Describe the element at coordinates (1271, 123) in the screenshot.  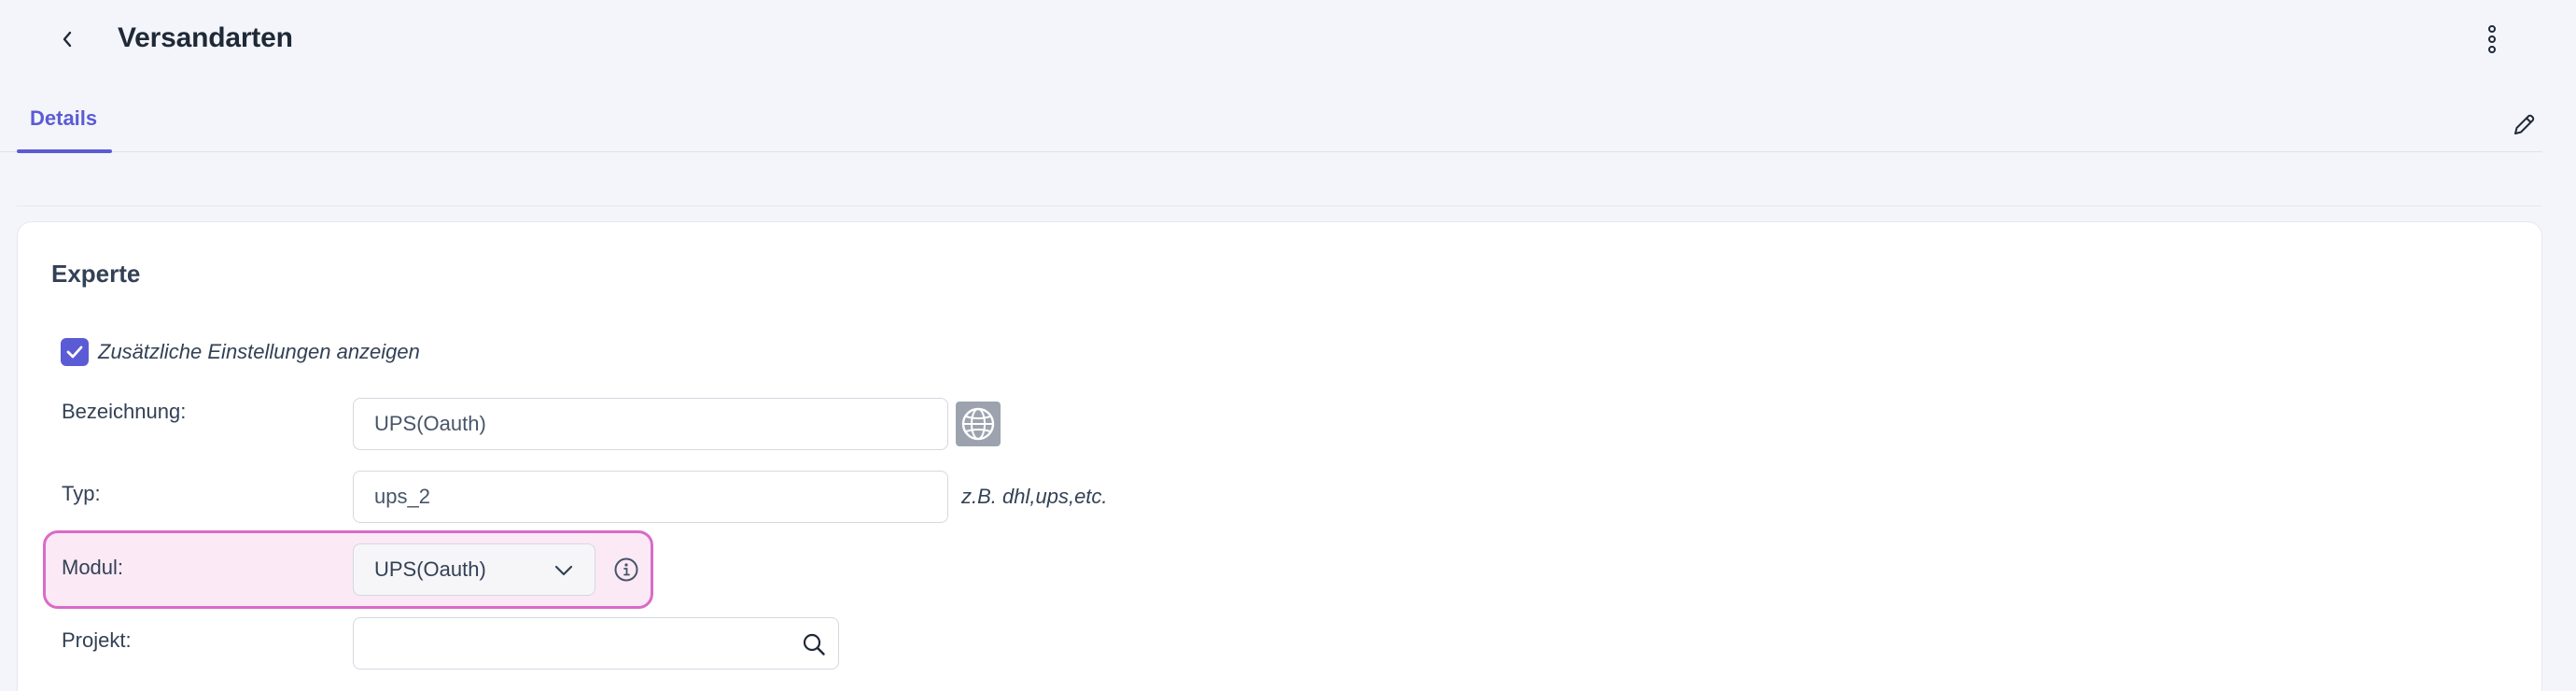
I see `tab-bar: Details` at that location.